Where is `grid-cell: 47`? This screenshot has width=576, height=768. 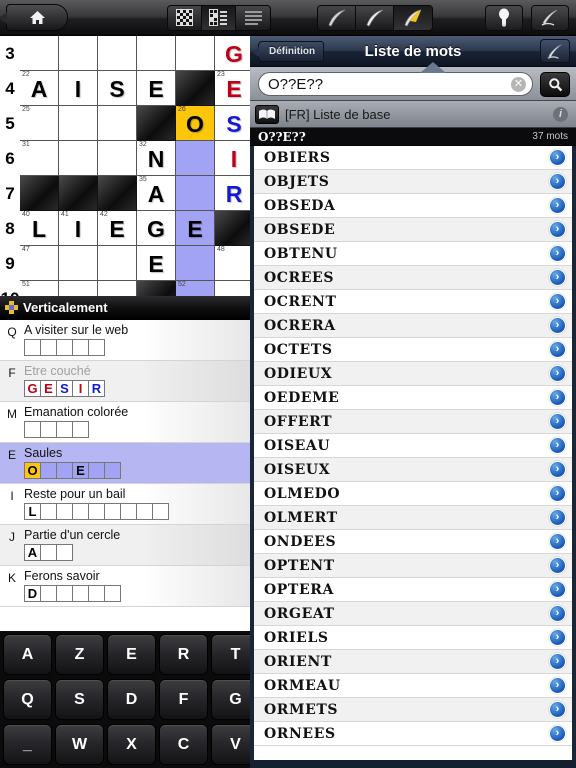 grid-cell: 47 is located at coordinates (39, 263).